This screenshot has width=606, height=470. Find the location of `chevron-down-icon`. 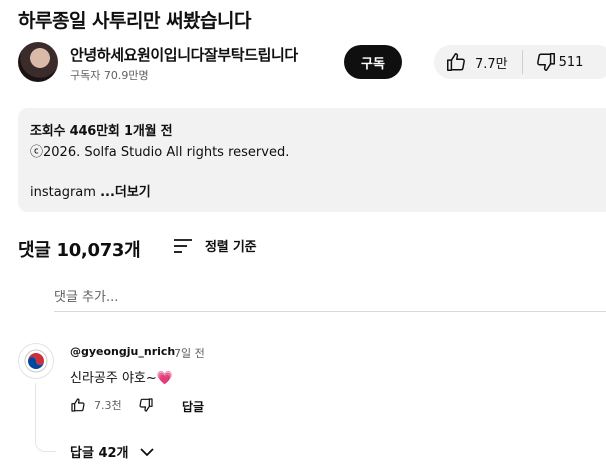

chevron-down-icon is located at coordinates (146, 451).